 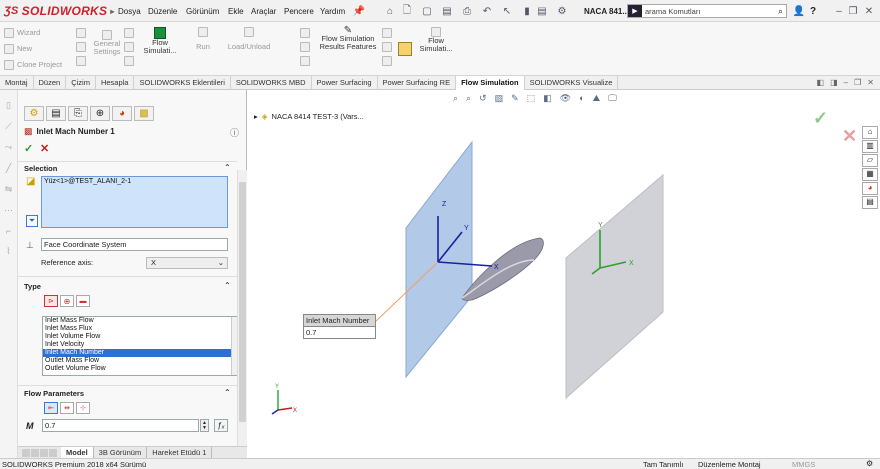 What do you see at coordinates (502, 269) in the screenshot?
I see `airfoil-body` at bounding box center [502, 269].